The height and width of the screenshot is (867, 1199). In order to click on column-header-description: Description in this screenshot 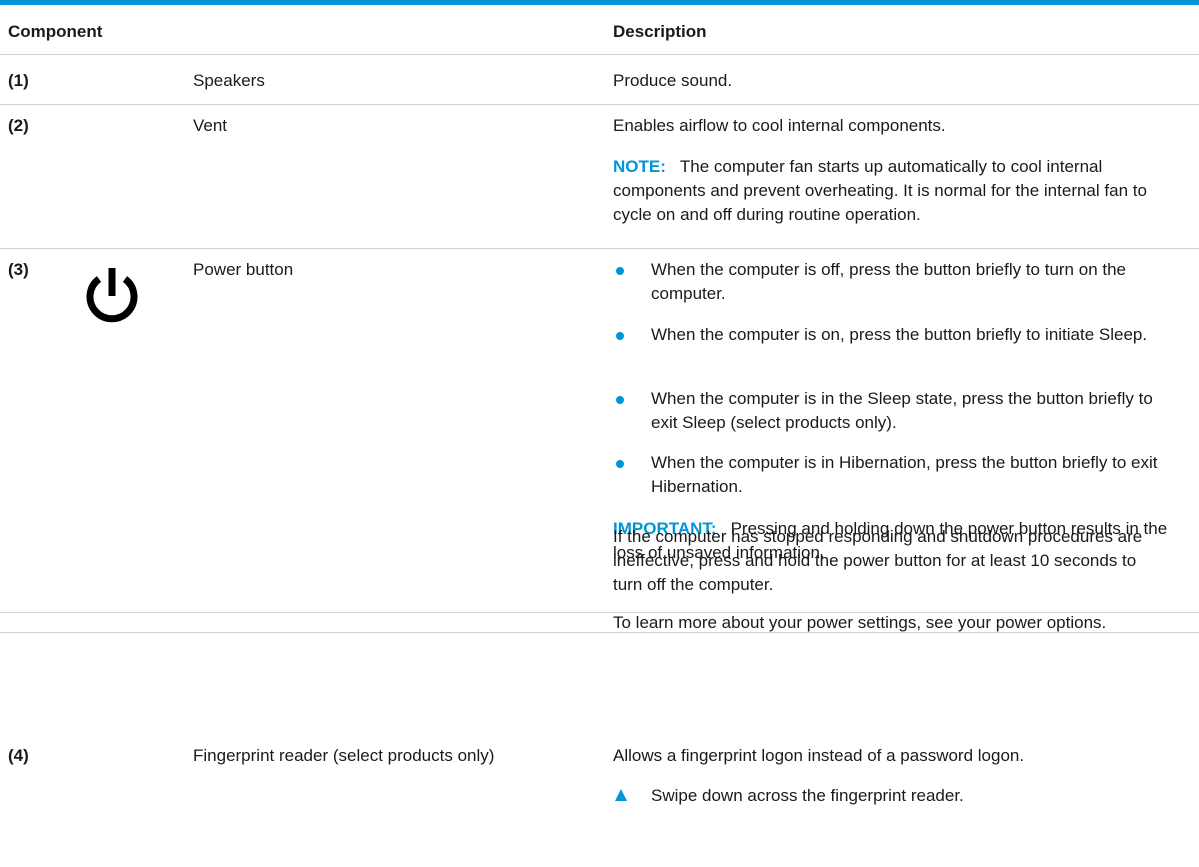, I will do `click(660, 31)`.